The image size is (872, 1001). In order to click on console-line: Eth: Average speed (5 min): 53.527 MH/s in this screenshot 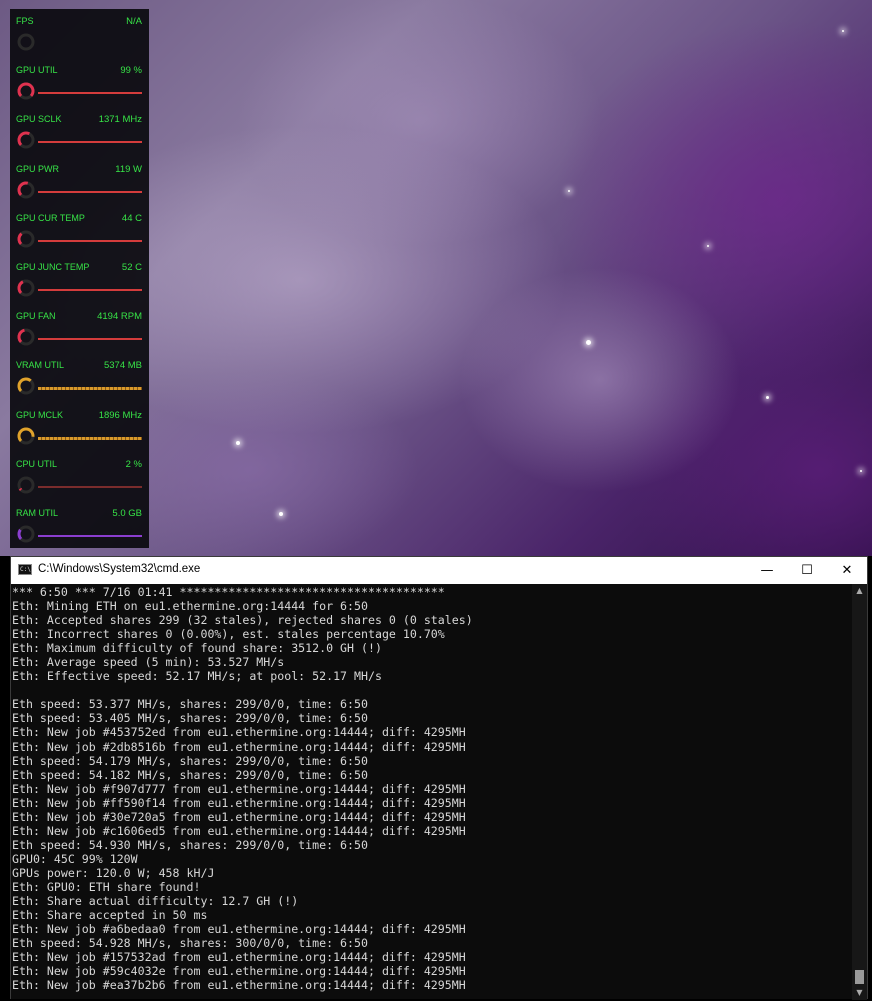, I will do `click(148, 662)`.